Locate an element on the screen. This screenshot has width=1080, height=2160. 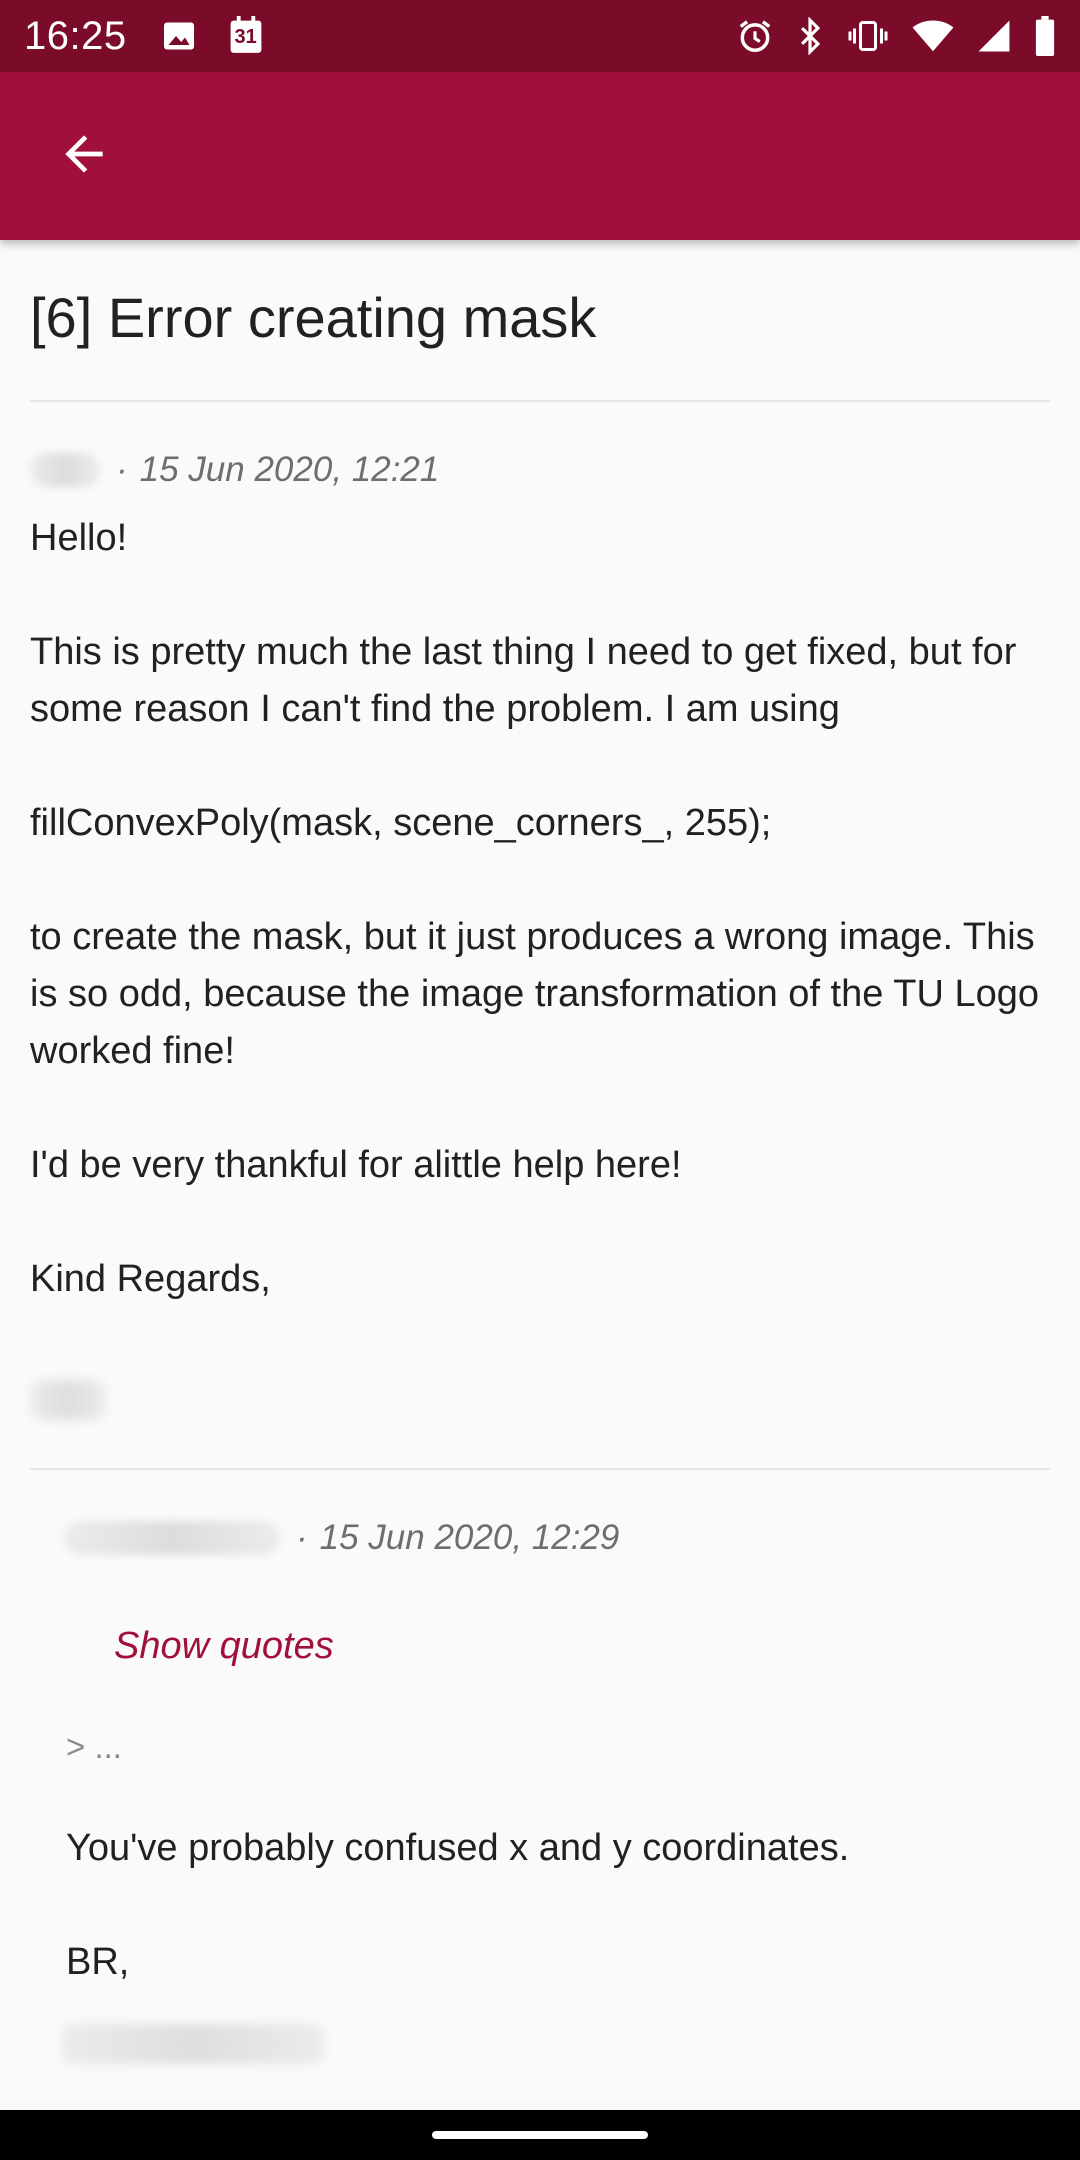
post-date: 15 Jun 2020, 12:21 is located at coordinates (289, 469).